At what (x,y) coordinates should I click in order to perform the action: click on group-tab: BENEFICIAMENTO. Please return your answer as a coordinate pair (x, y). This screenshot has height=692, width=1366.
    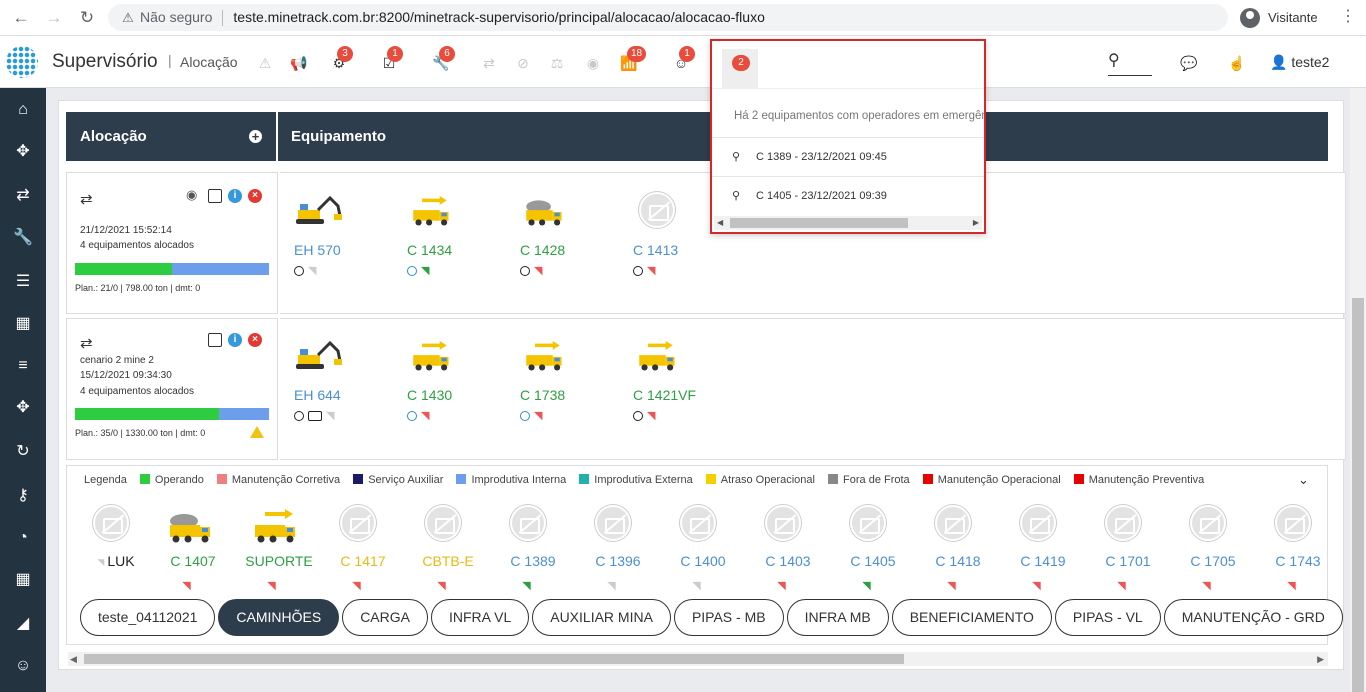
    Looking at the image, I should click on (971, 617).